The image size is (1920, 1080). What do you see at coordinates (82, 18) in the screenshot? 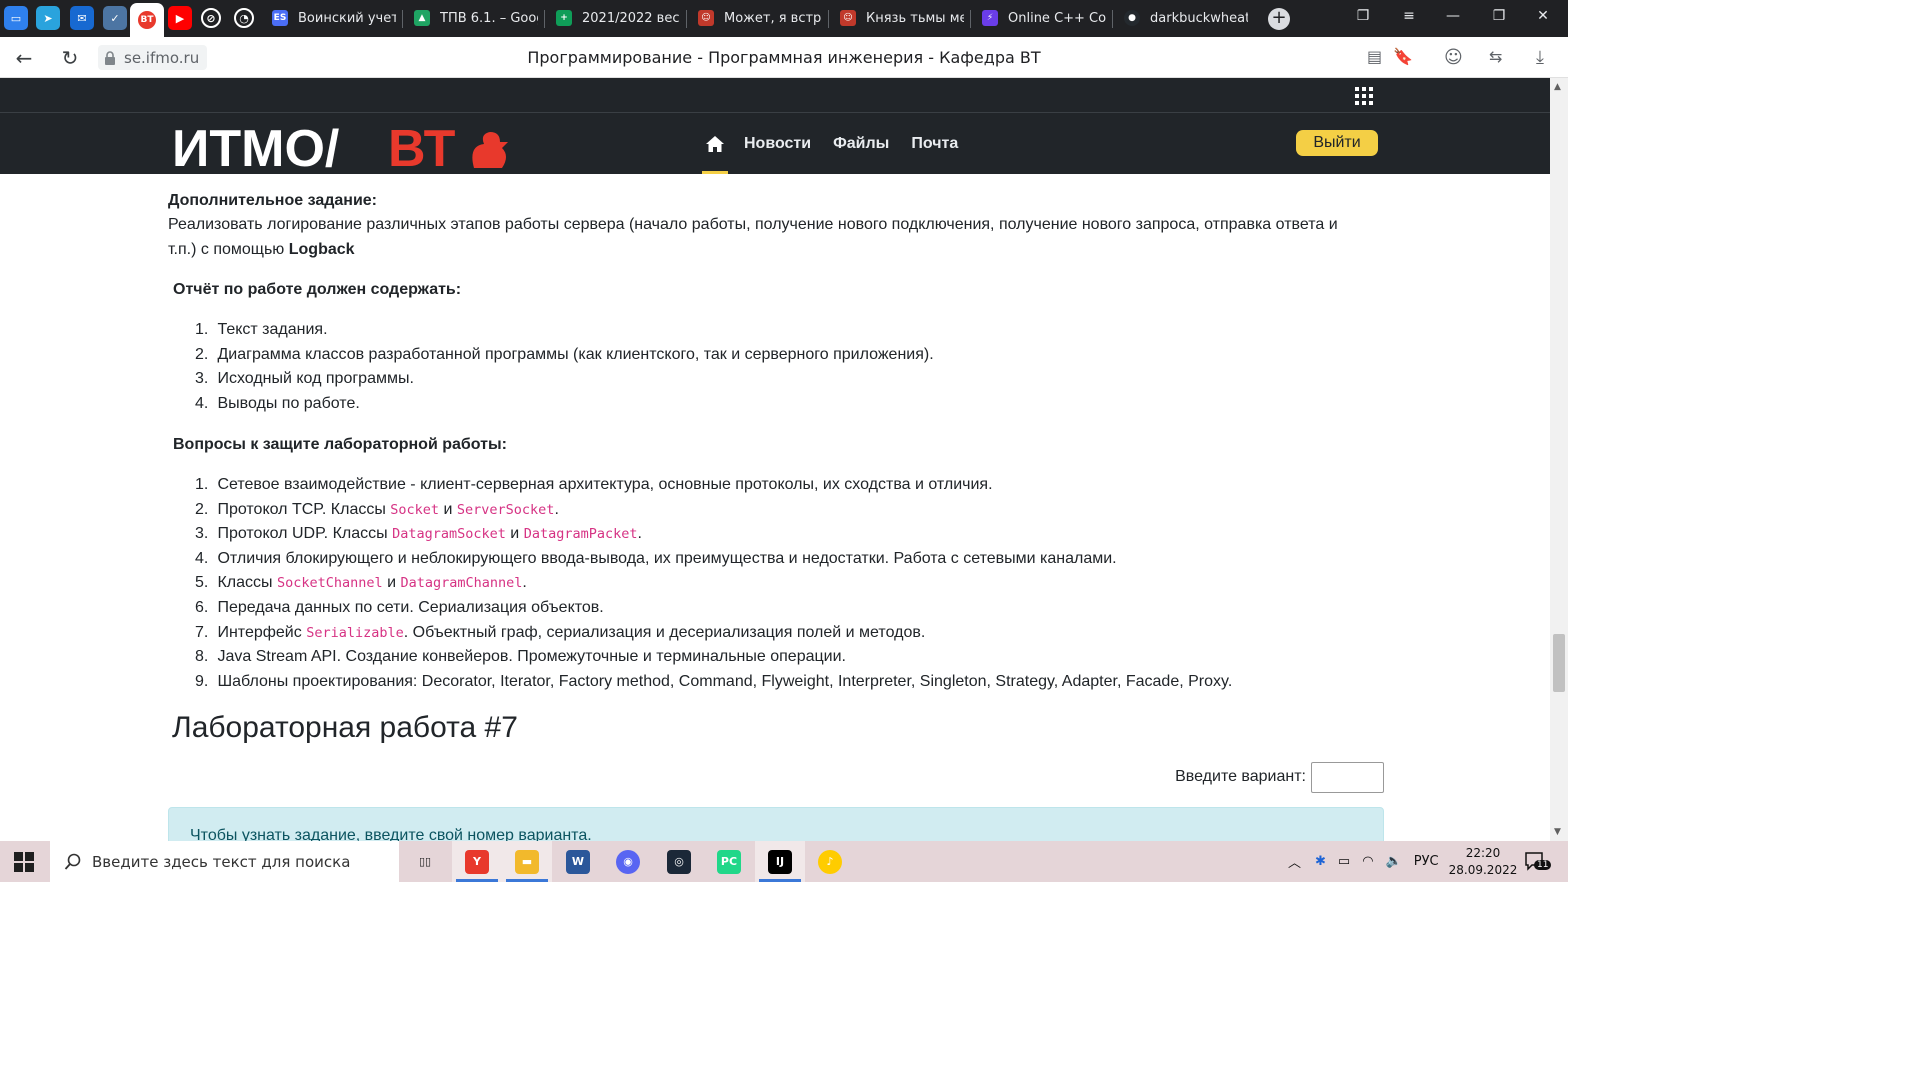
I see `mail-icon: ✉` at bounding box center [82, 18].